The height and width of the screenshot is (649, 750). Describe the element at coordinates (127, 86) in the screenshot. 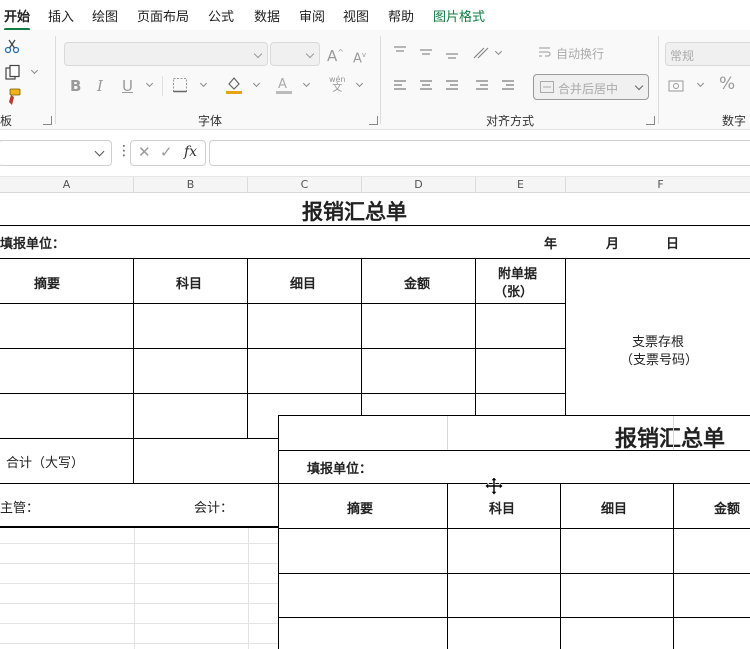

I see `underline-button: U` at that location.